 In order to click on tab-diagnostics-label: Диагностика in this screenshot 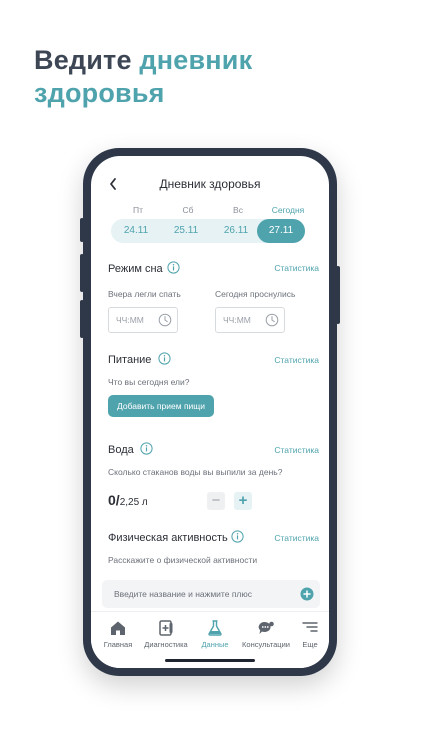, I will do `click(166, 644)`.